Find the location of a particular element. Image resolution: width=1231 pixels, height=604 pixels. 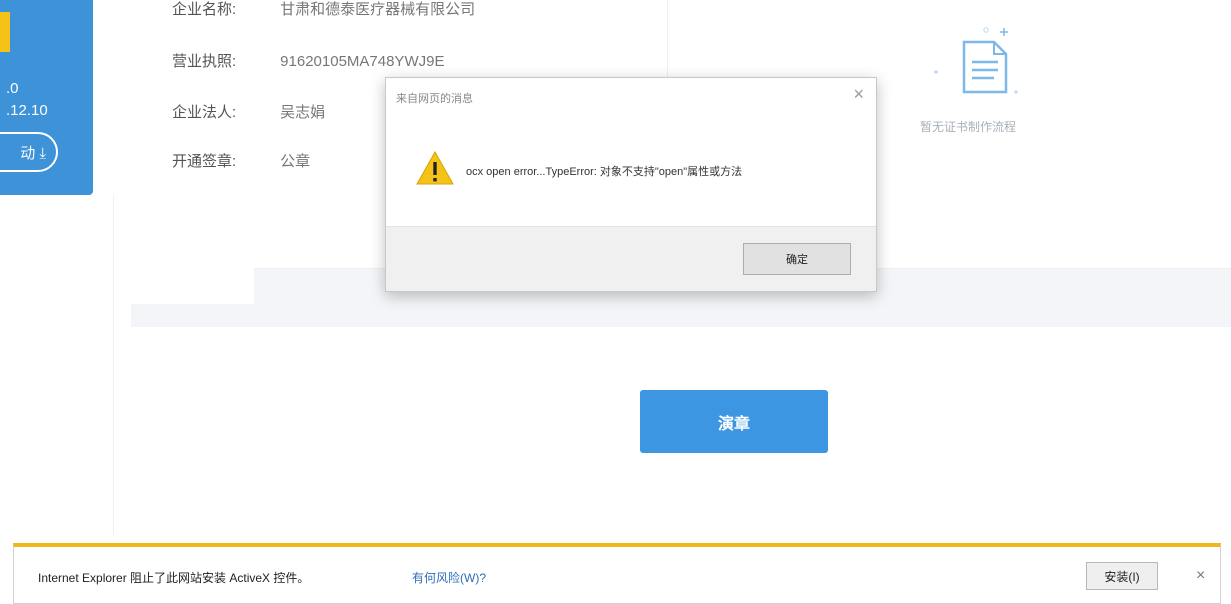

info-value: 公章 is located at coordinates (295, 161).